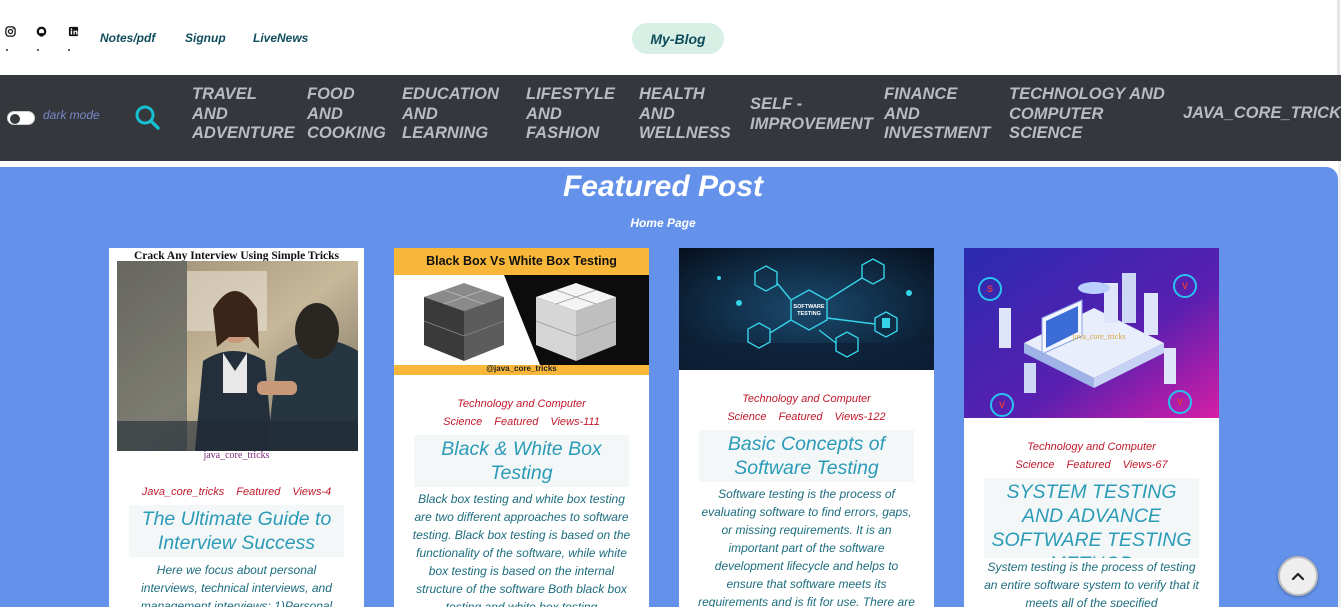 The width and height of the screenshot is (1341, 607). Describe the element at coordinates (811, 123) in the screenshot. I see `nav-item-line: IMPROVEMENT` at that location.